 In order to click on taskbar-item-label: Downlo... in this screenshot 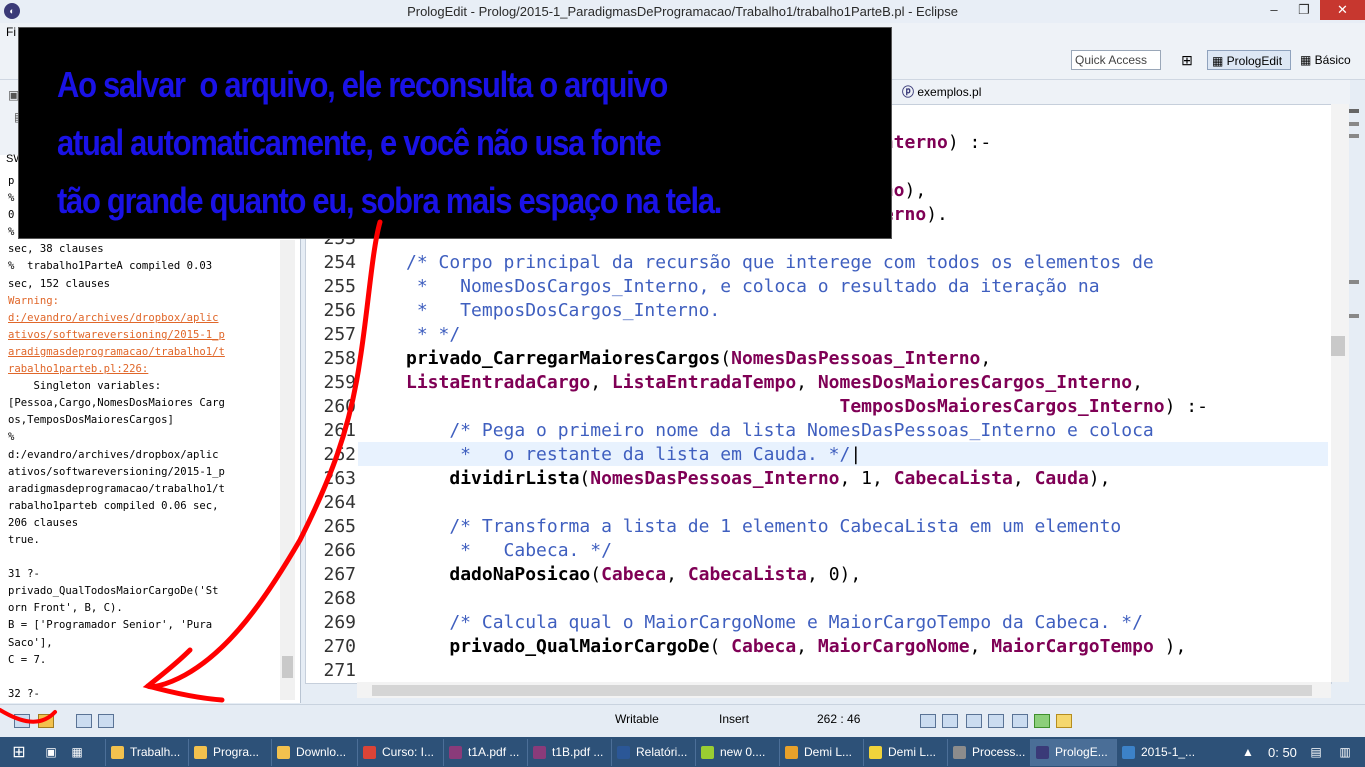, I will do `click(321, 752)`.